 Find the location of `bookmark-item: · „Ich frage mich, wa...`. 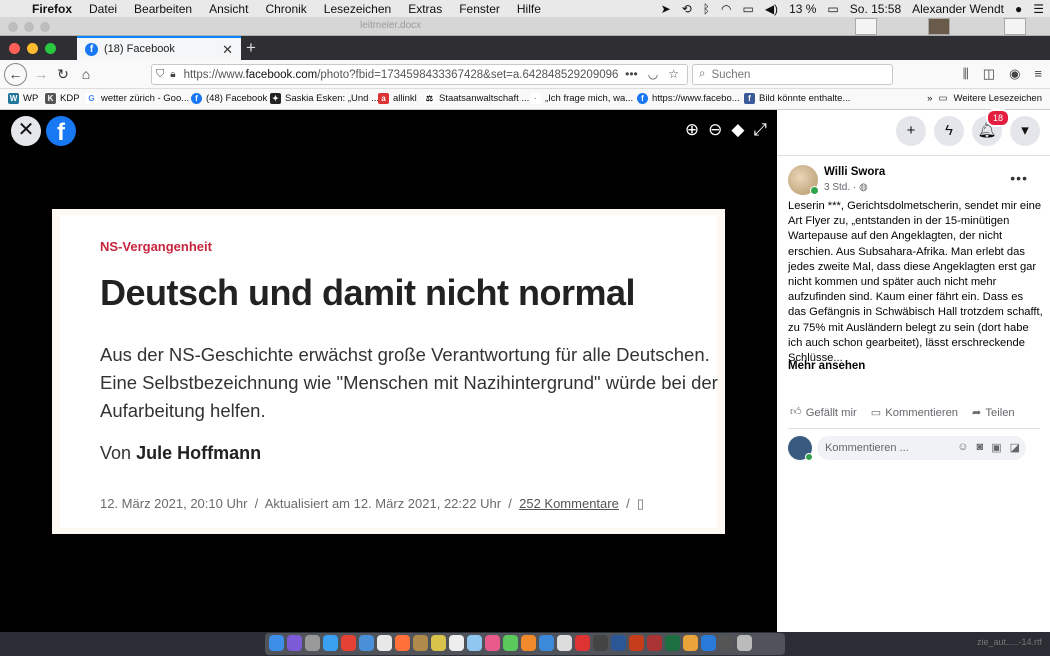

bookmark-item: · „Ich frage mich, wa... is located at coordinates (581, 98).